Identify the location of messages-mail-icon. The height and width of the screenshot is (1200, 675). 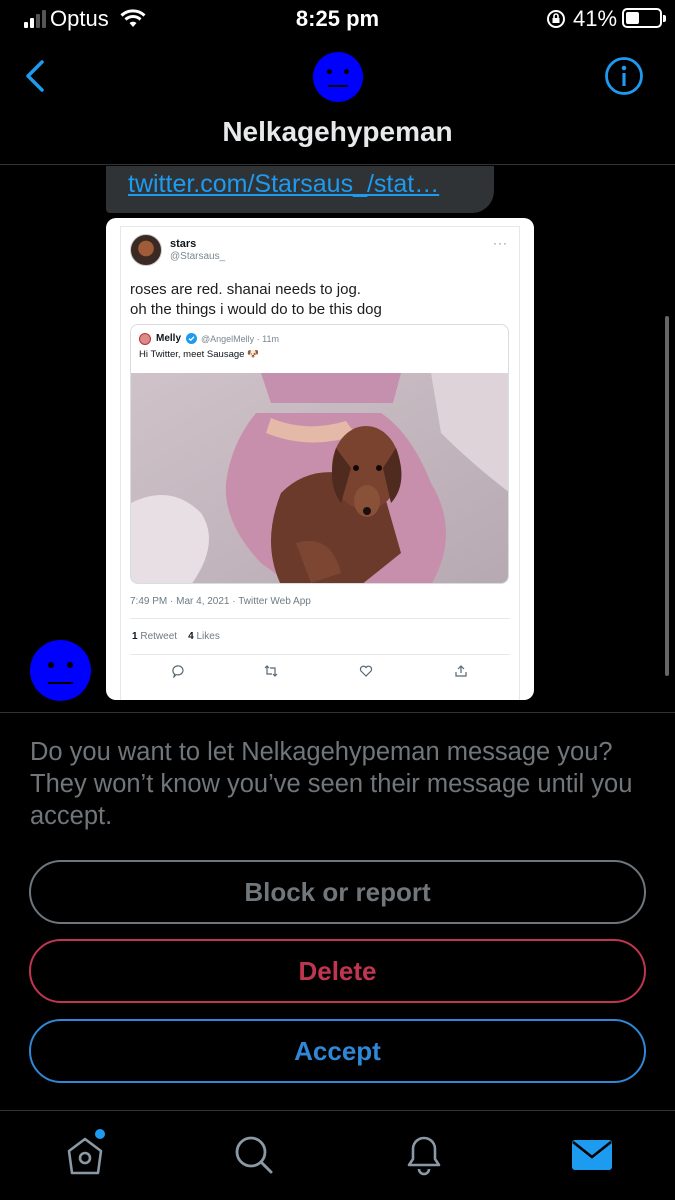
(592, 1155).